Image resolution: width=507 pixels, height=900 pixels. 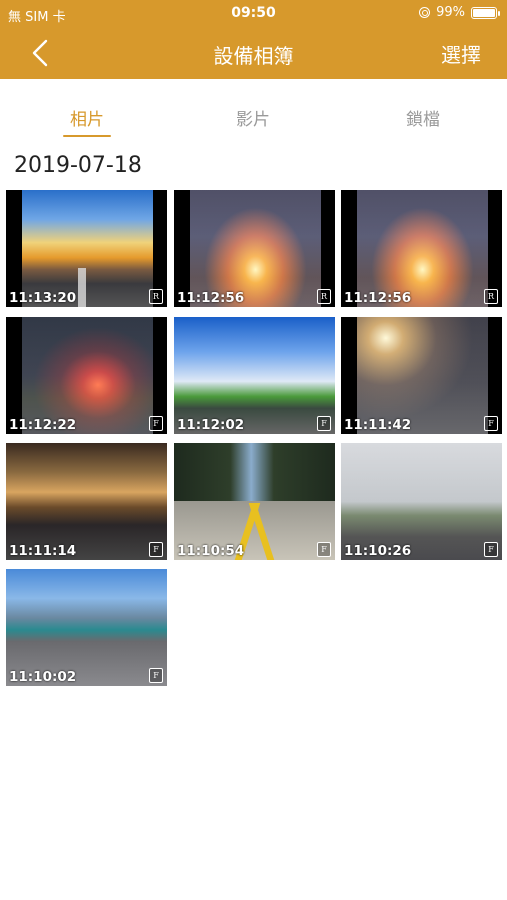 What do you see at coordinates (43, 551) in the screenshot?
I see `thumbnail-time: 11:11:14` at bounding box center [43, 551].